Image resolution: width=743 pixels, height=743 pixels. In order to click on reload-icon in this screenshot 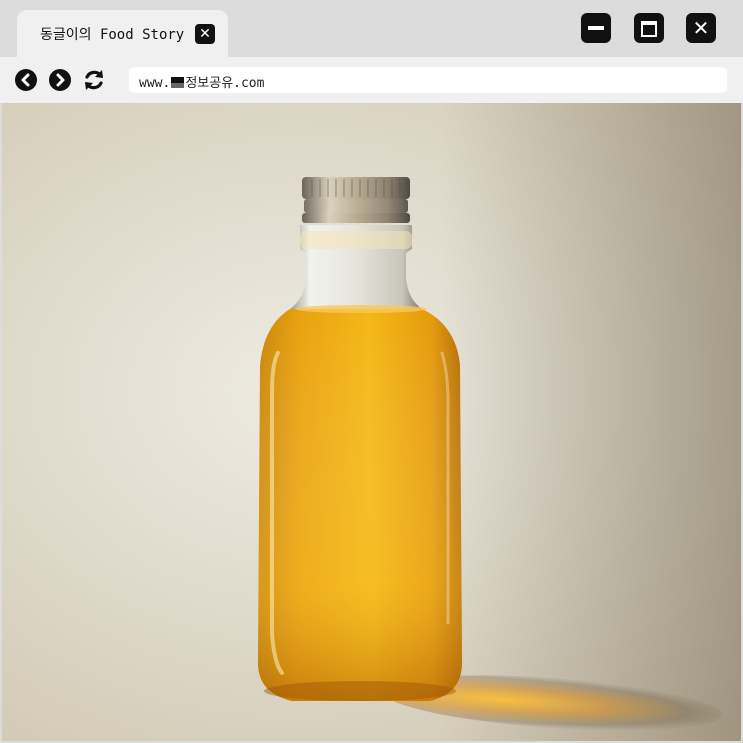, I will do `click(94, 80)`.